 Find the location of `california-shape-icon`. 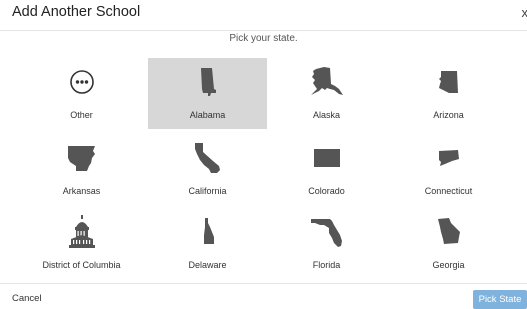

california-shape-icon is located at coordinates (207, 158).